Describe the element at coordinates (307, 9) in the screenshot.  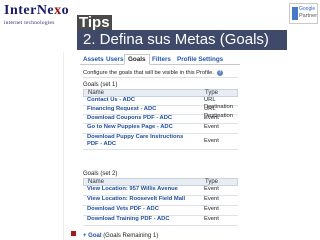
I see `partner-badge-line1: Google` at that location.